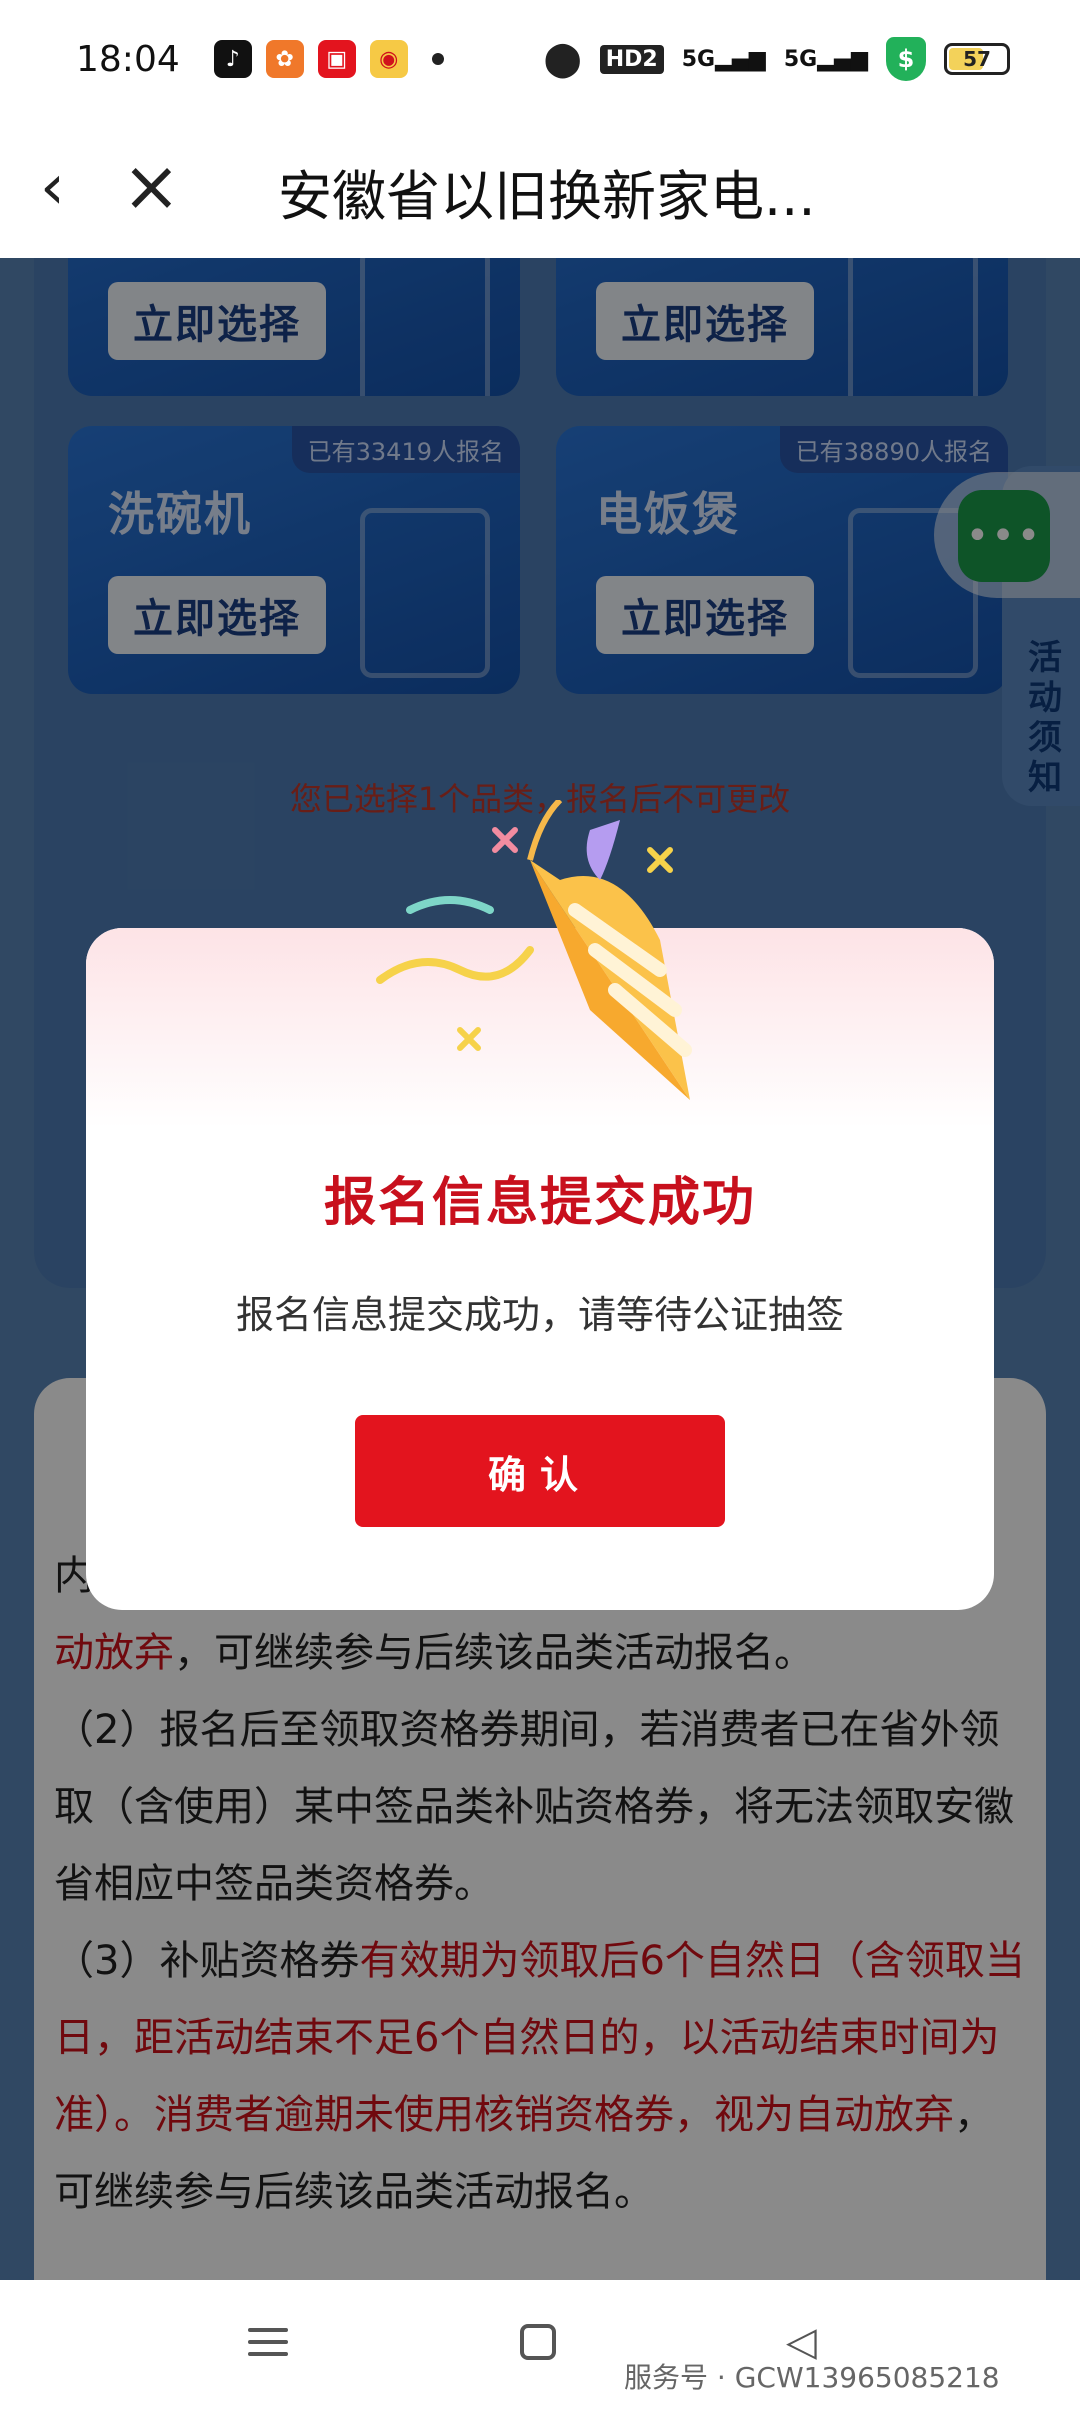 The width and height of the screenshot is (1080, 2412). I want to click on party-popper-icon, so click(534, 950).